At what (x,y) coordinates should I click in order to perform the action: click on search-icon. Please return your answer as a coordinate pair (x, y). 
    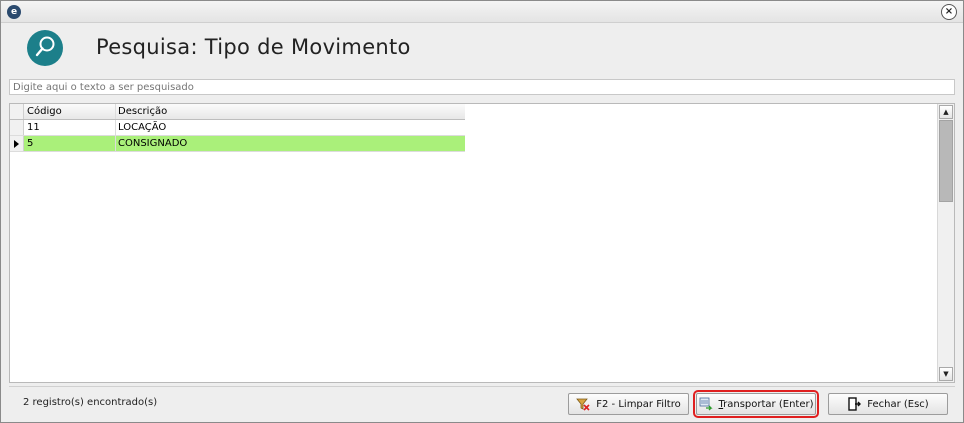
    Looking at the image, I should click on (45, 48).